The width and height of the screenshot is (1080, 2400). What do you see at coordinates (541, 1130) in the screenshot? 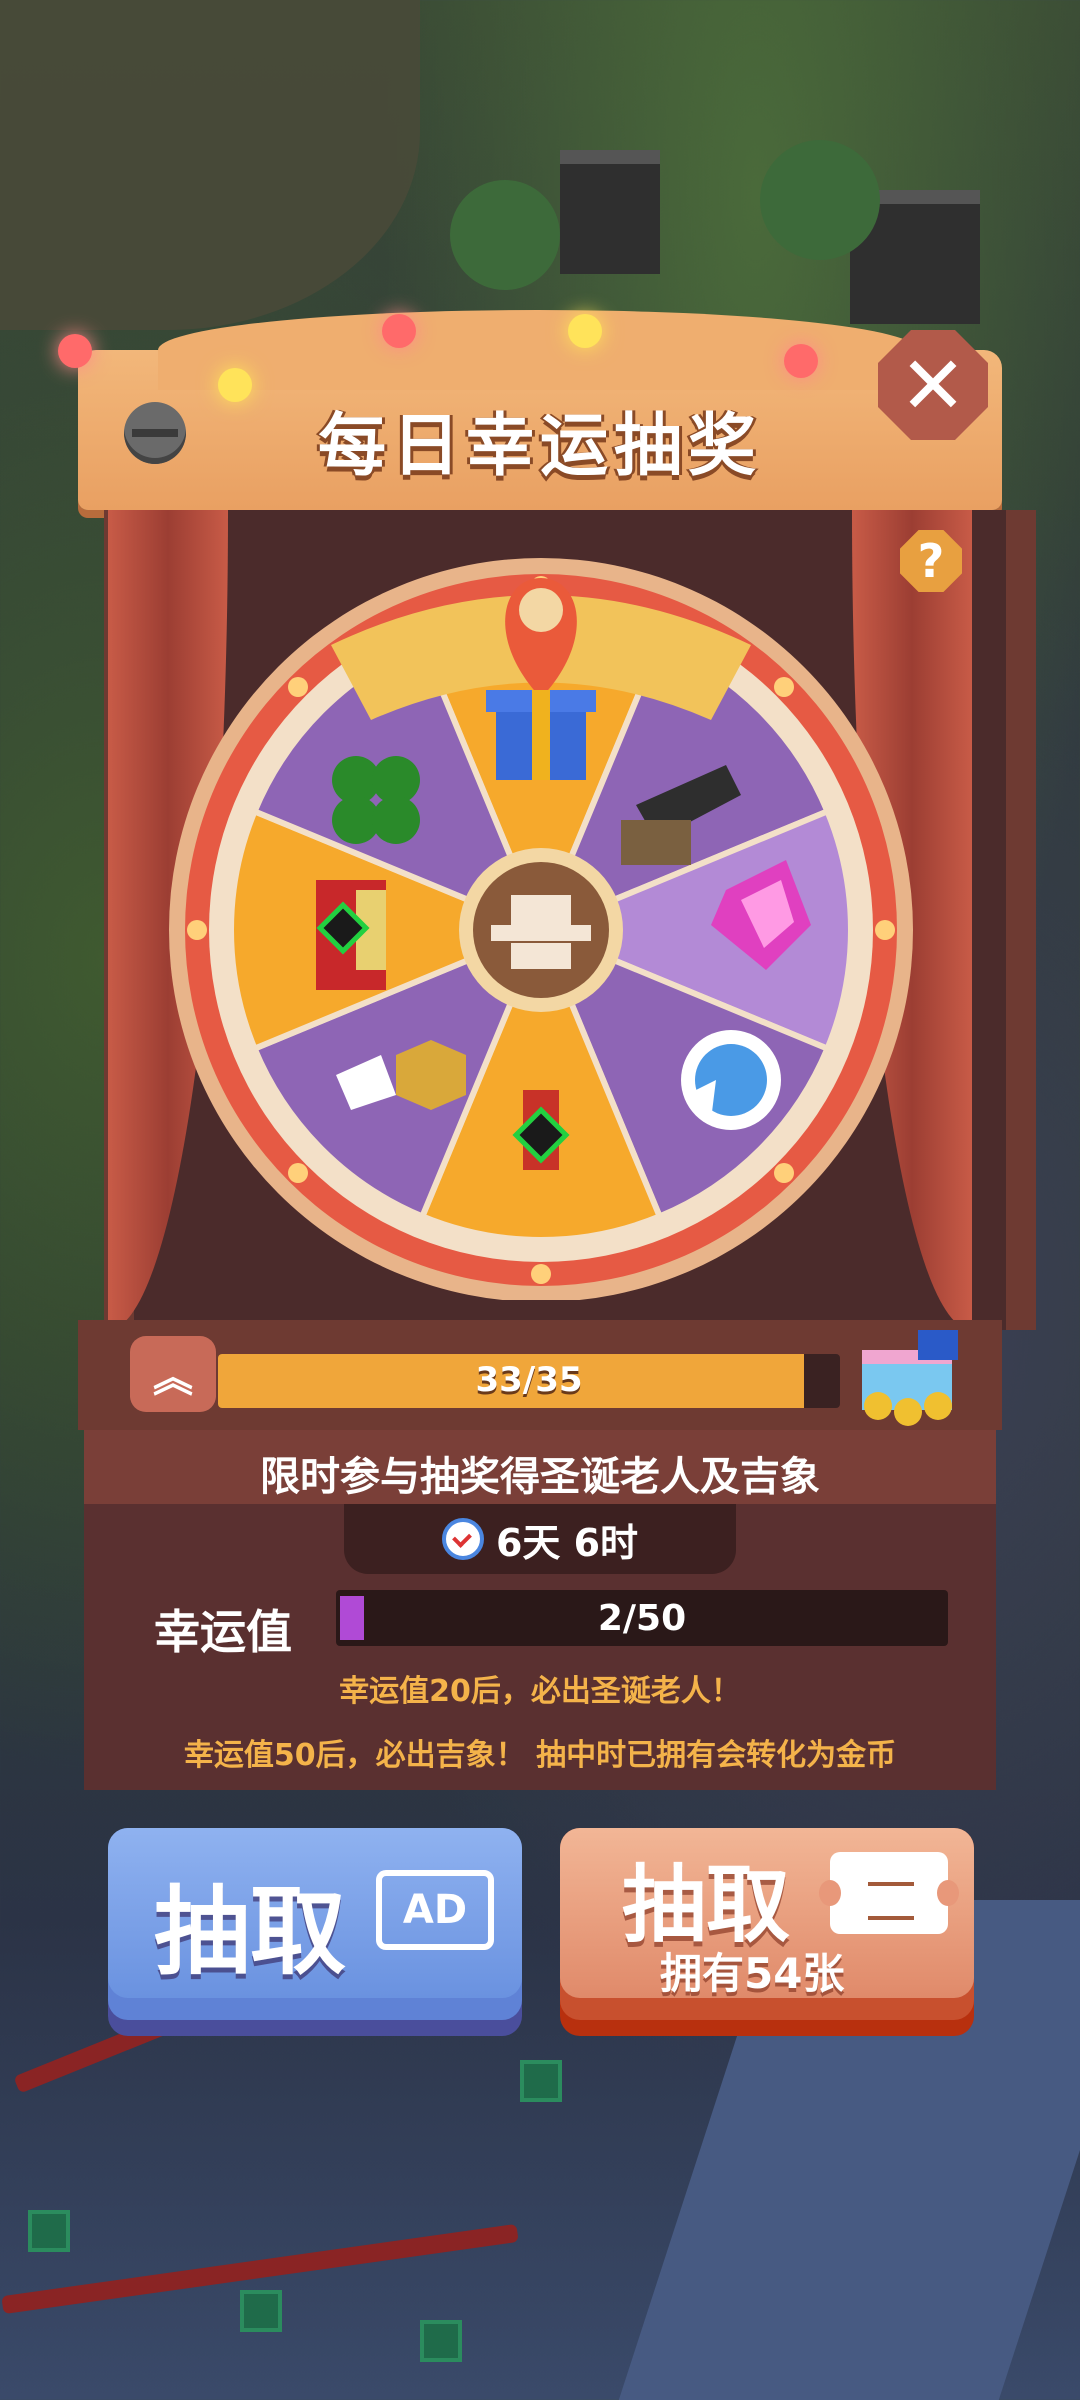
I see `santa-skin-icon` at bounding box center [541, 1130].